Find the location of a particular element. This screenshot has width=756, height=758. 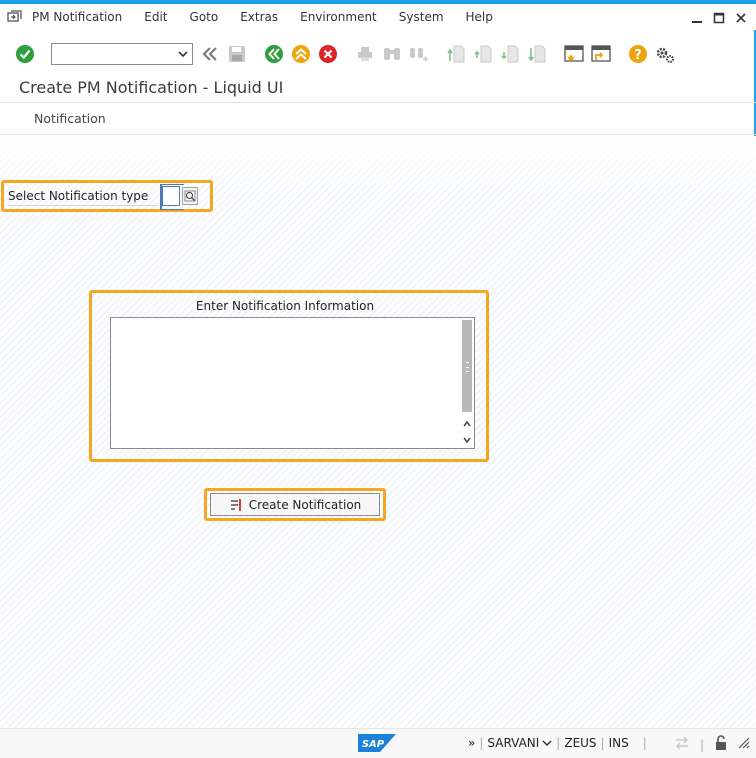

command-field is located at coordinates (122, 54).